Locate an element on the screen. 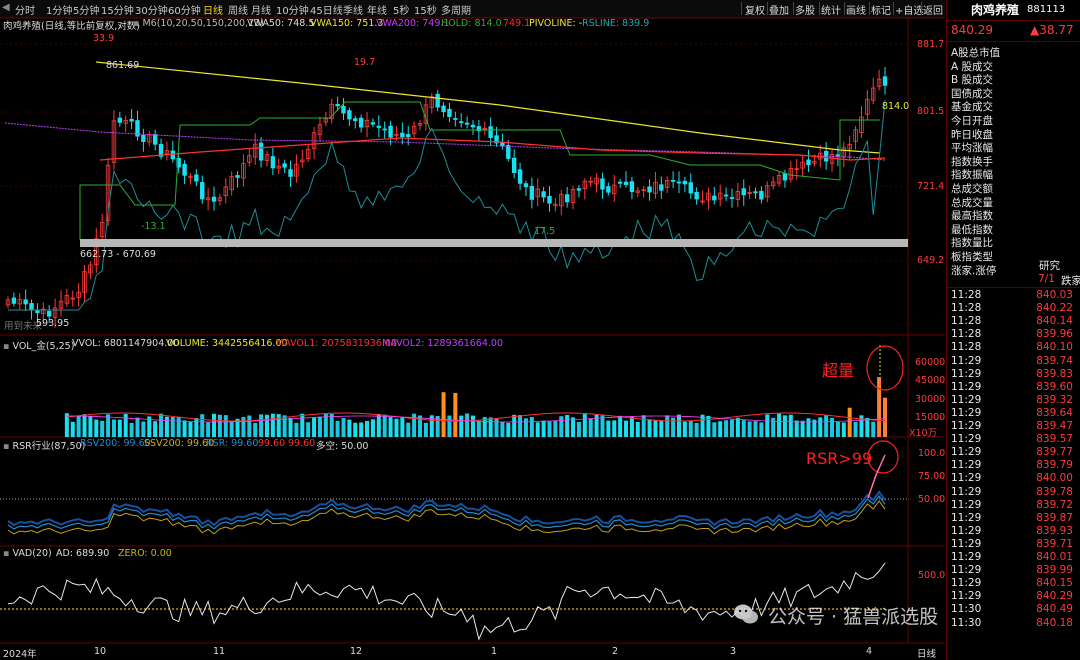 The image size is (1080, 660). rsr-legend-rsr: RSR: 99.60 is located at coordinates (232, 443).